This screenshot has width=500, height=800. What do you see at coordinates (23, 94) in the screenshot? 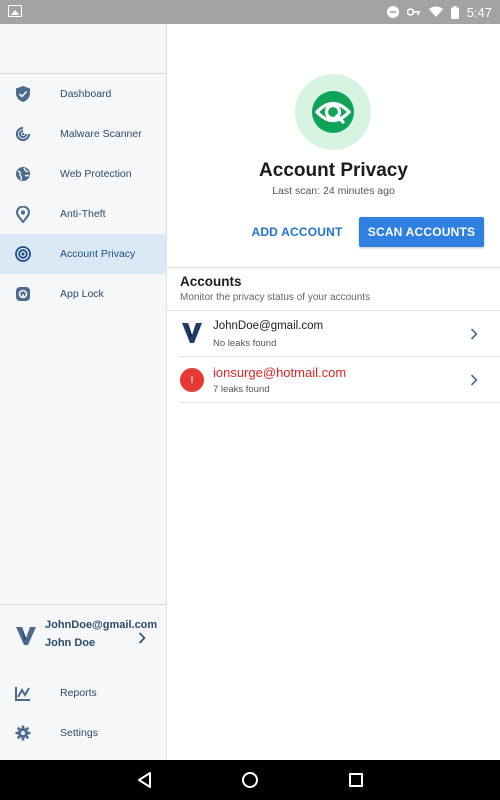
I see `shield-icon` at bounding box center [23, 94].